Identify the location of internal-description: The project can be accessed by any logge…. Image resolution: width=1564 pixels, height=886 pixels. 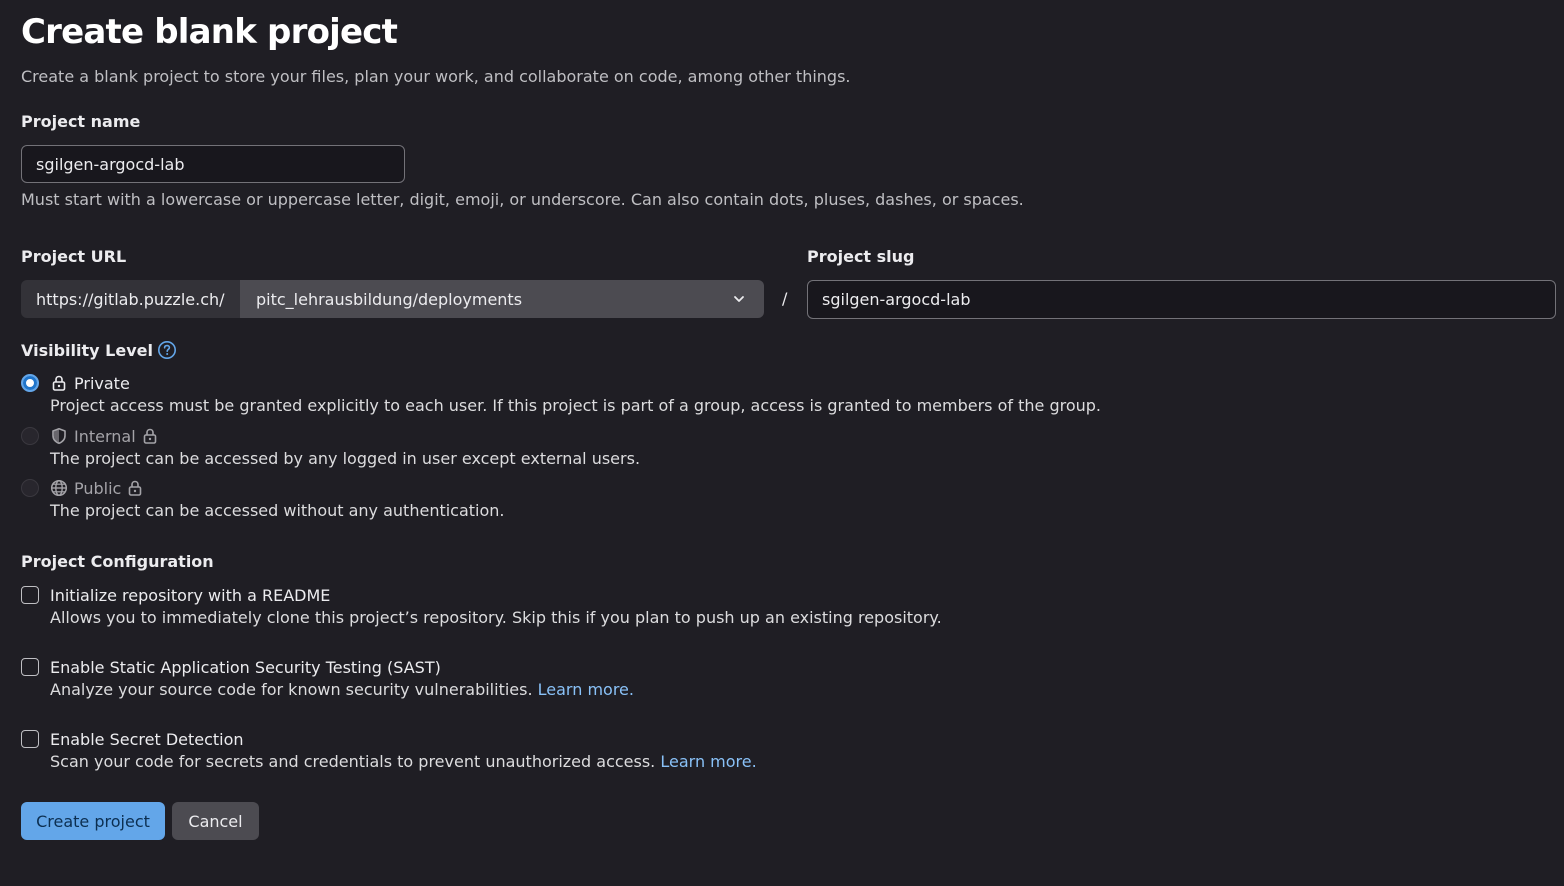
(345, 458).